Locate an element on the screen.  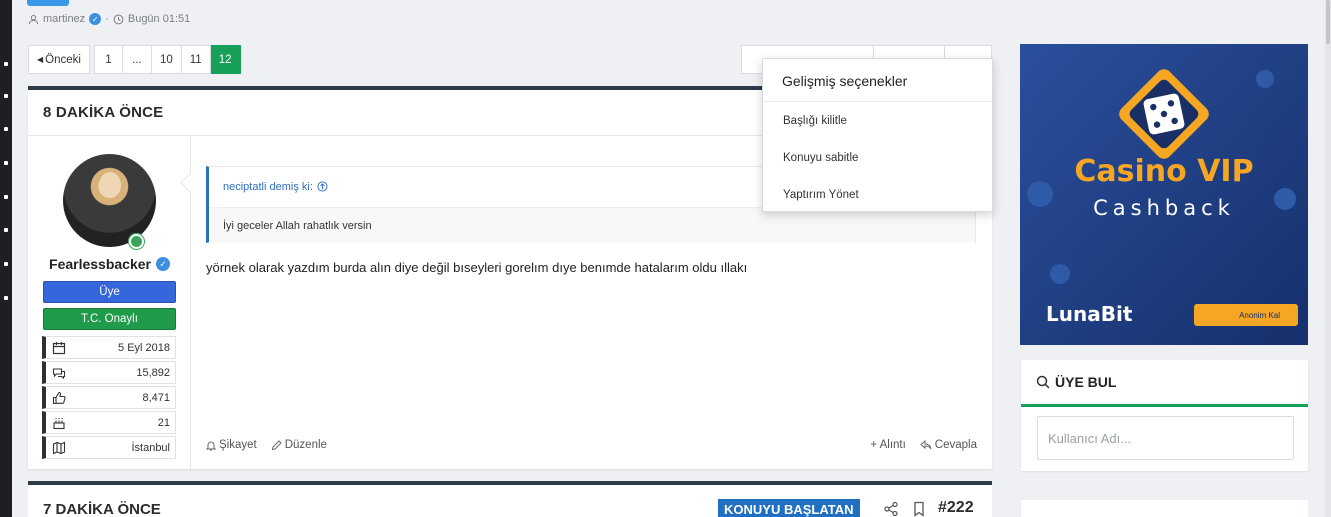
stat-messages: 15,892 is located at coordinates (109, 372).